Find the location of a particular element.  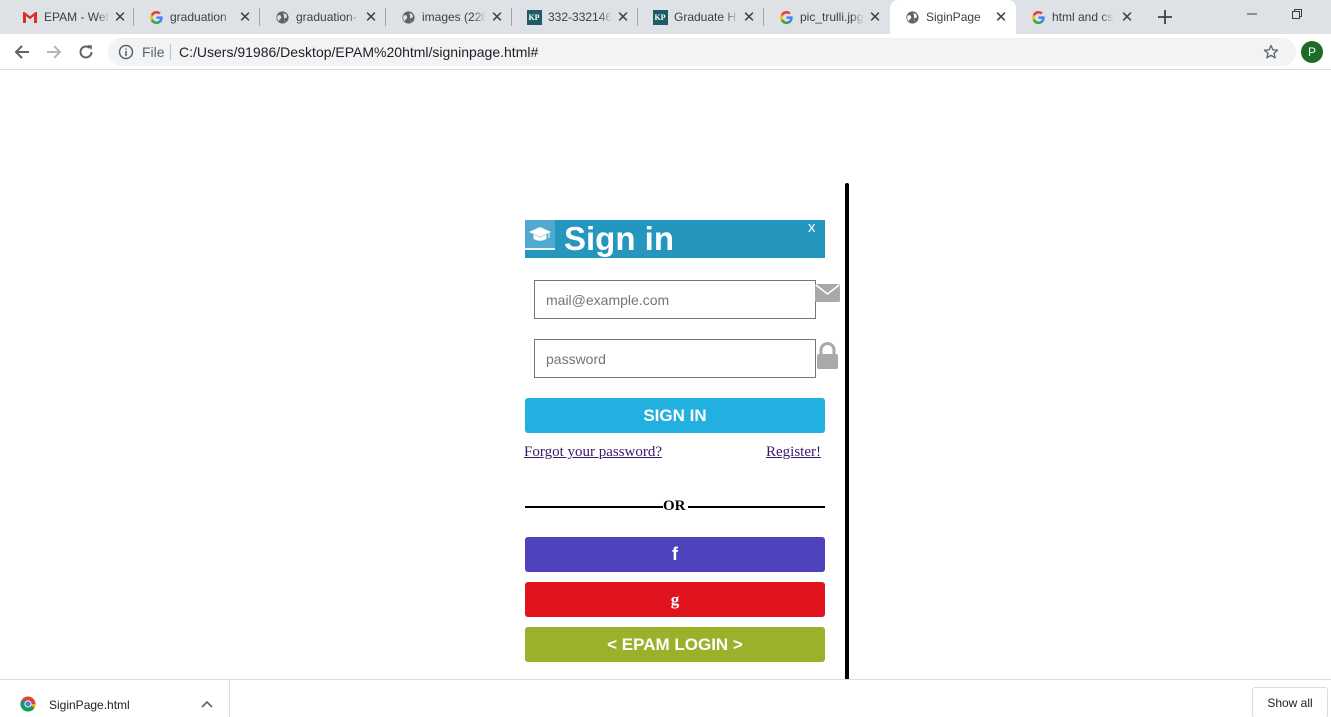

download-file-name: SiginPage.html is located at coordinates (89, 705).